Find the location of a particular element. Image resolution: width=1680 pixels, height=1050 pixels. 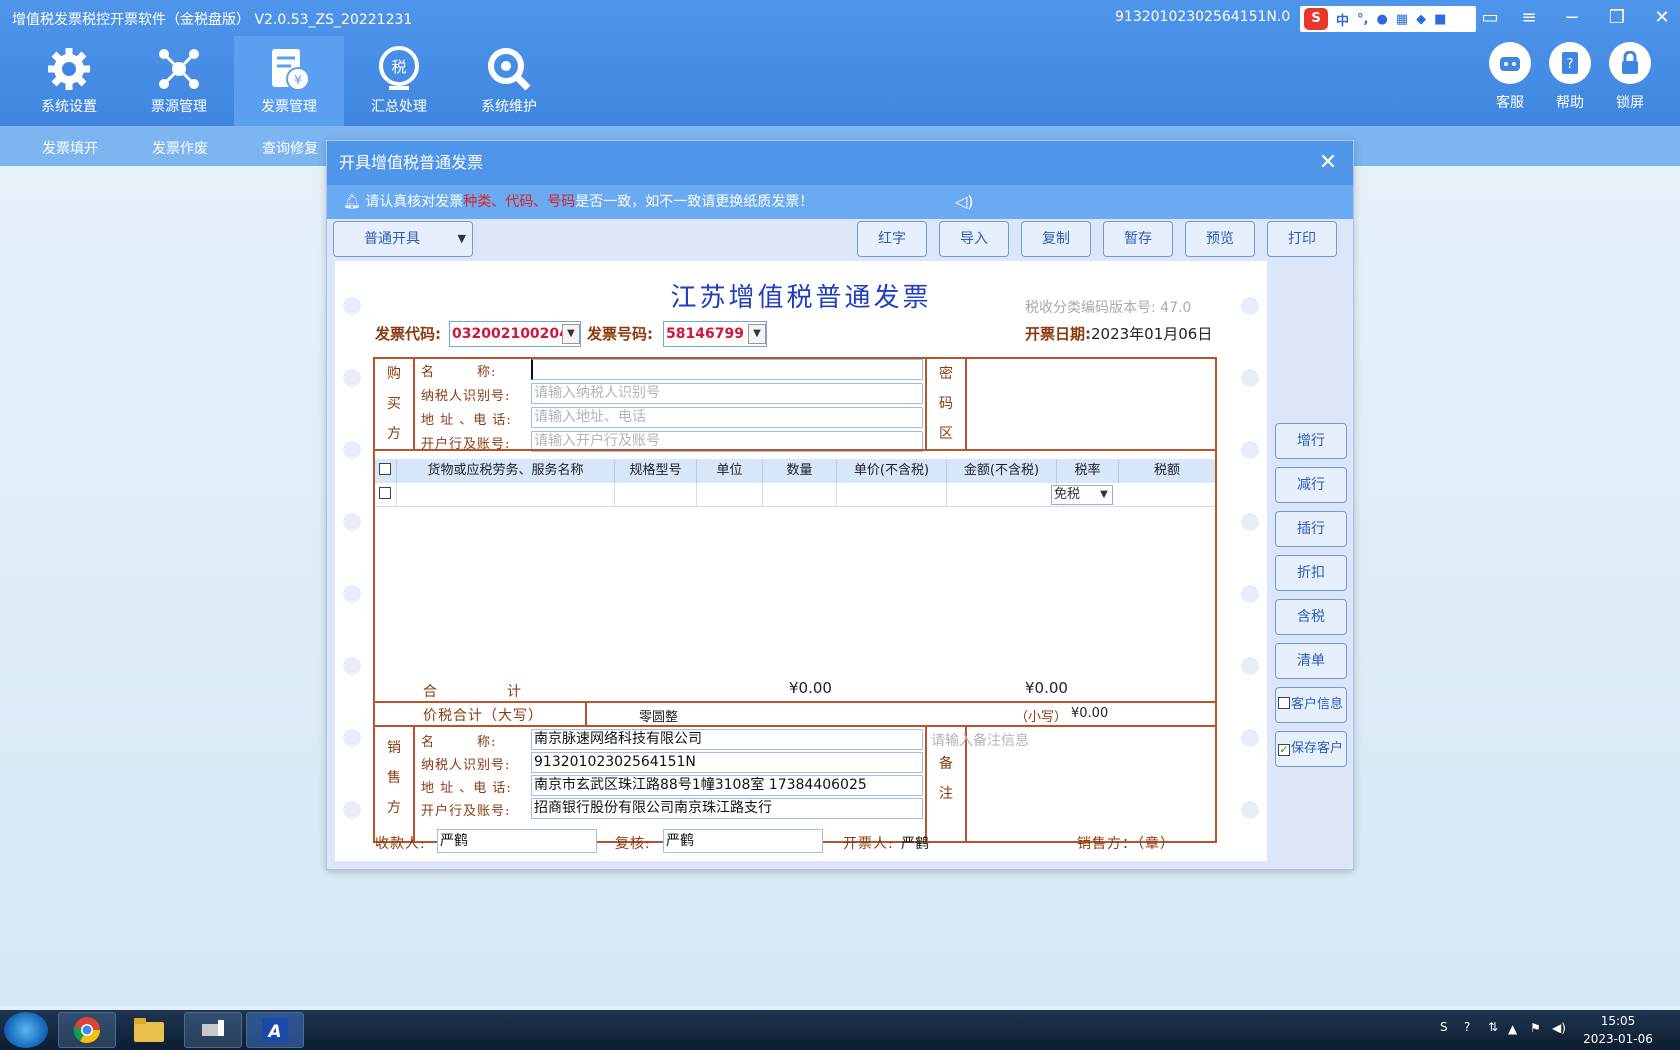

lock-screen-button: 锁屏 is located at coordinates (1630, 77).